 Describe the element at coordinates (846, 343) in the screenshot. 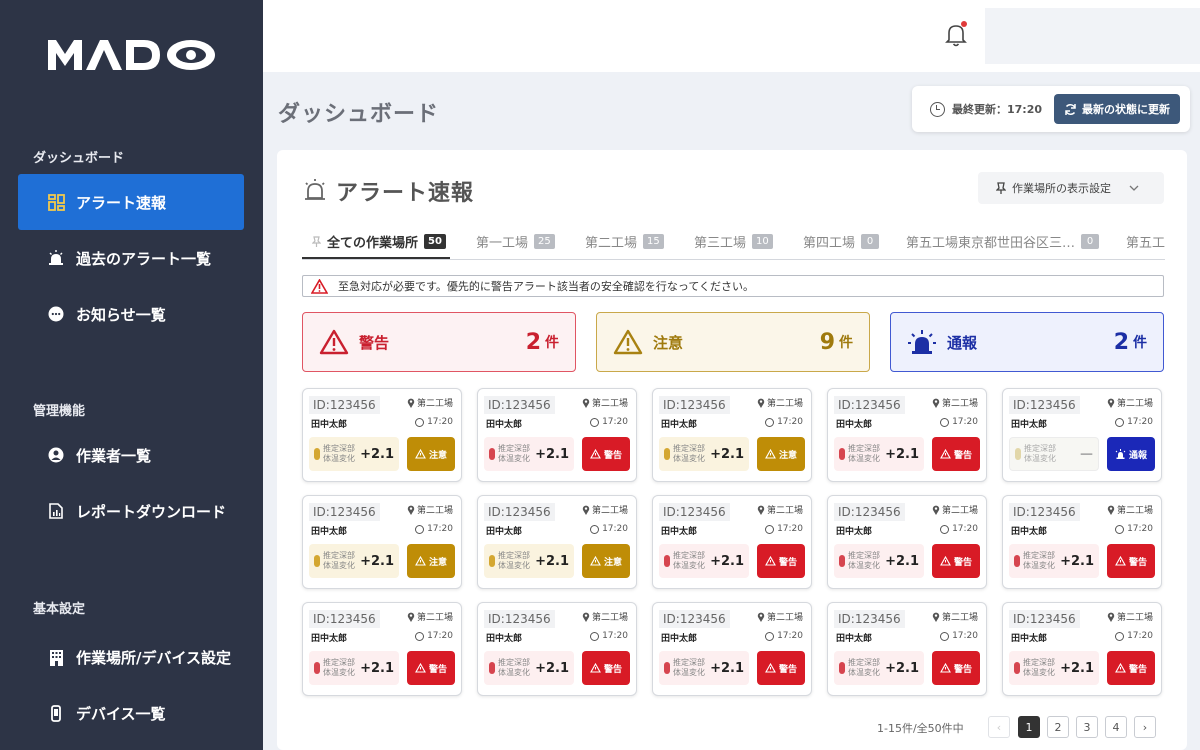

I see `summary-unit: 件` at that location.